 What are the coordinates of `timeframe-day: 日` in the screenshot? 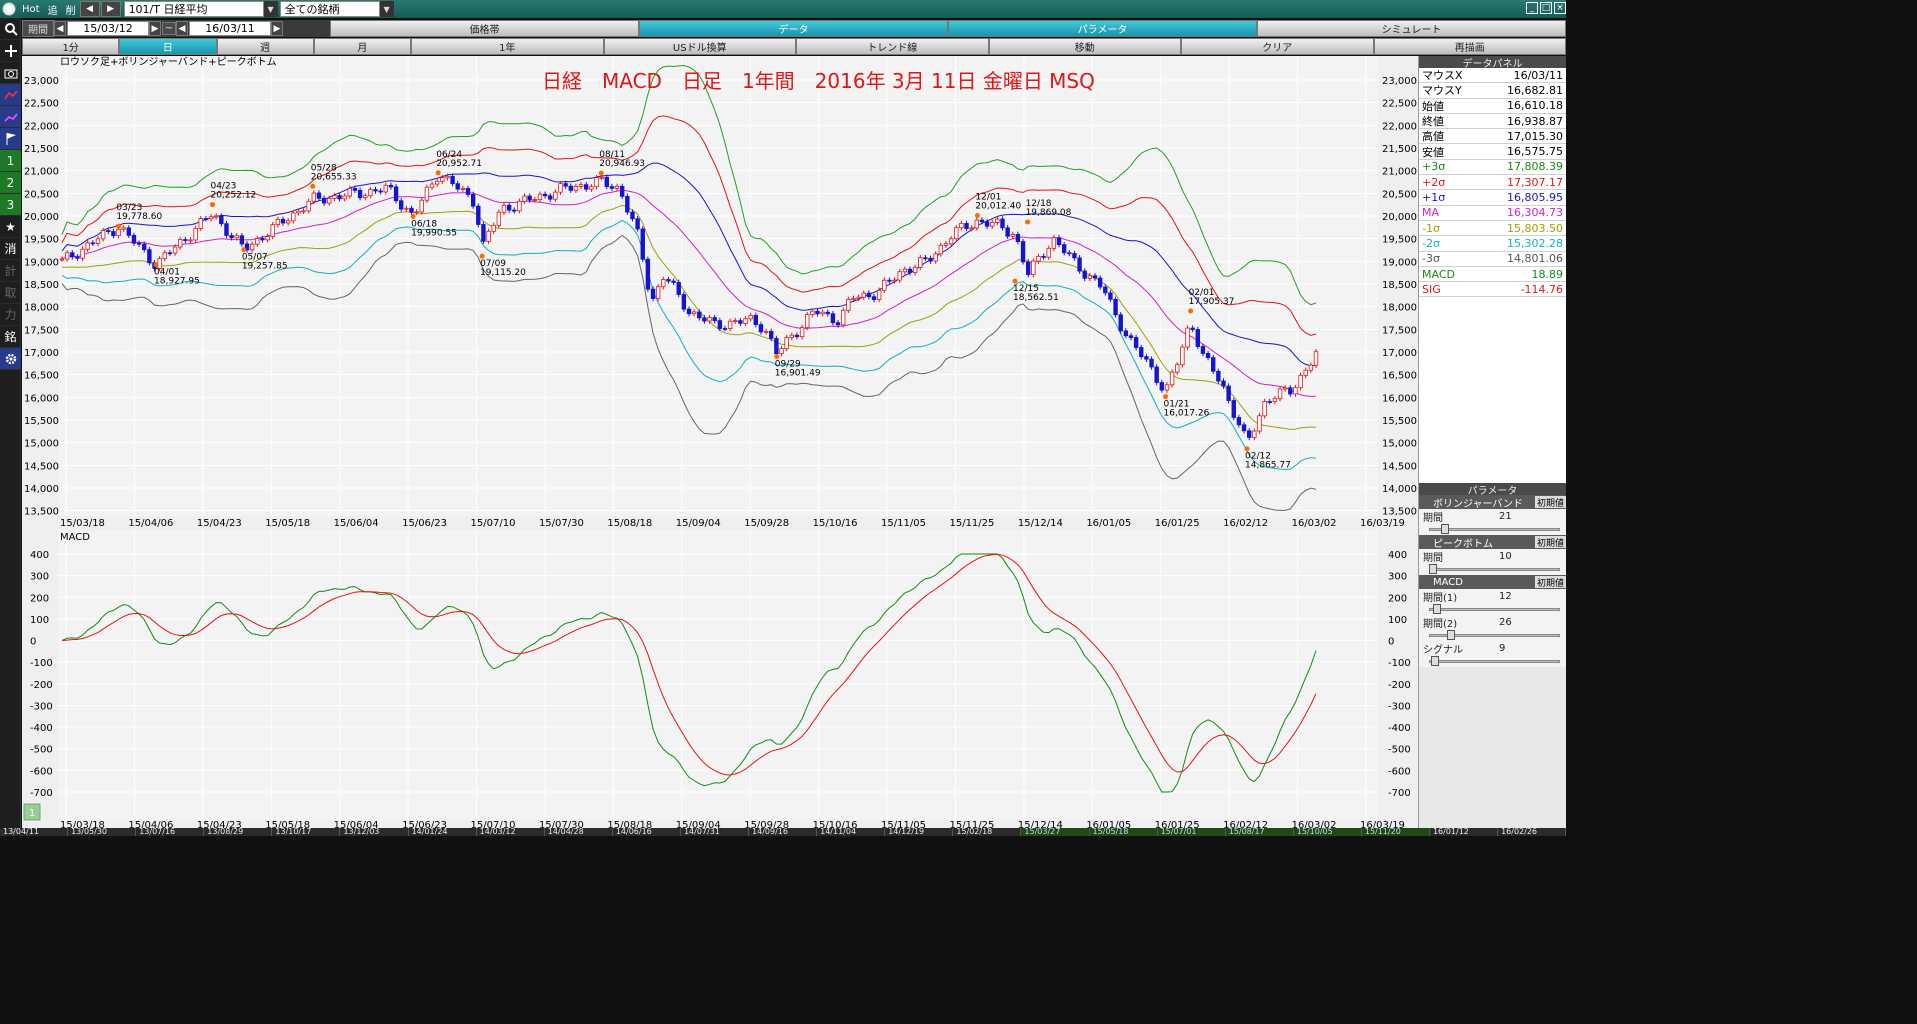 It's located at (168, 46).